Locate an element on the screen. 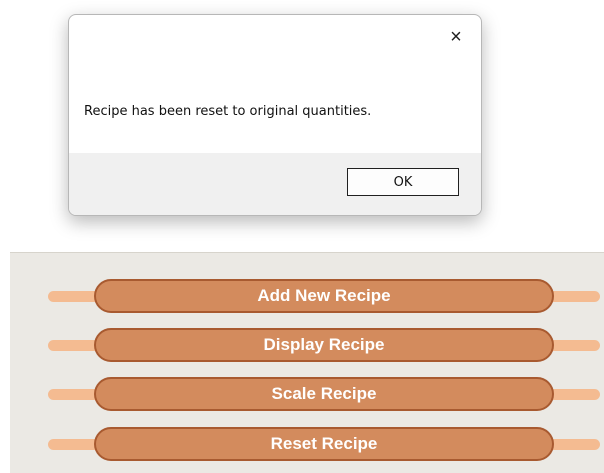 Image resolution: width=604 pixels, height=473 pixels. scale-recipe-label: Scale Recipe is located at coordinates (324, 394).